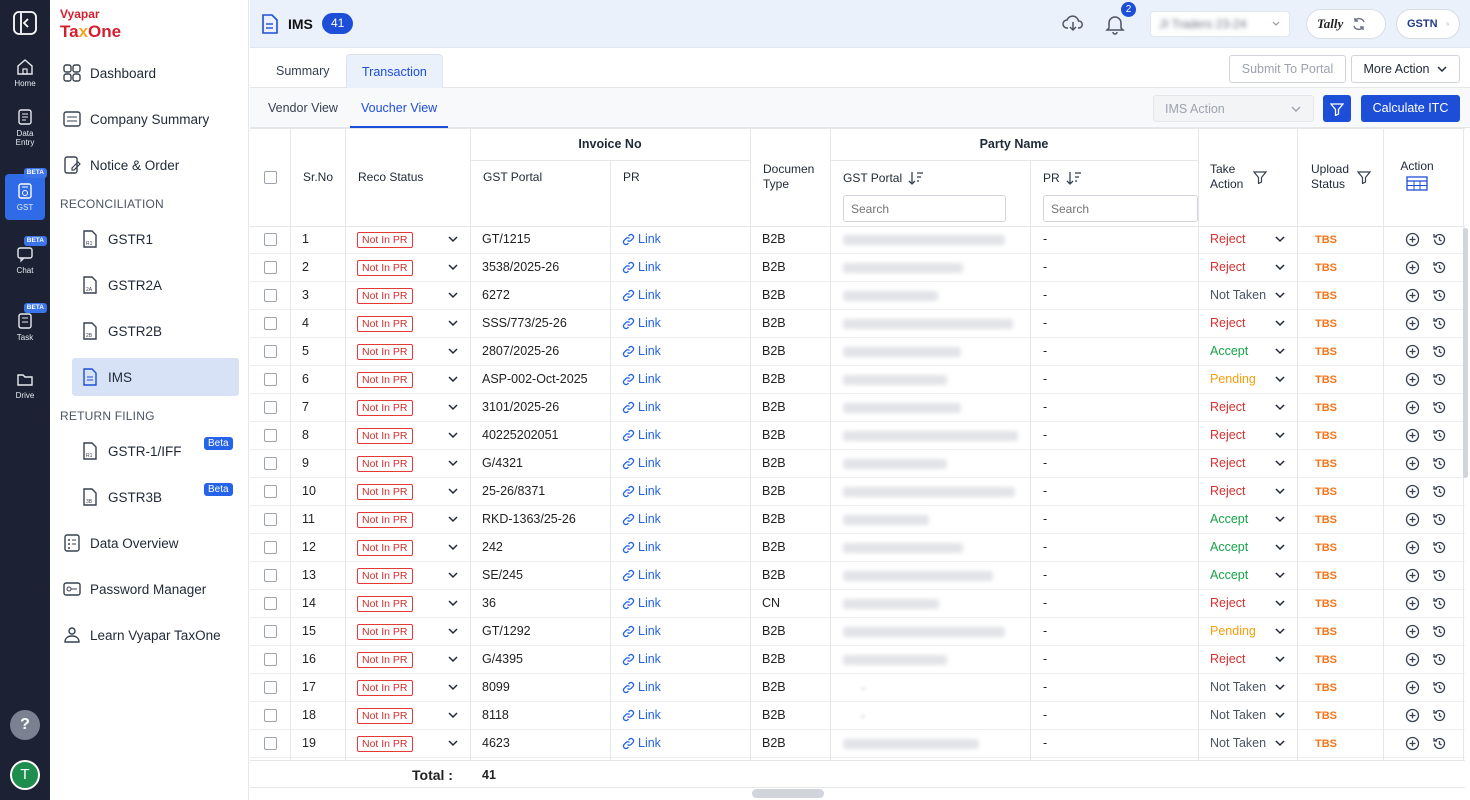 The image size is (1470, 800). I want to click on sidebar-item-notice-order: Notice & Order, so click(120, 165).